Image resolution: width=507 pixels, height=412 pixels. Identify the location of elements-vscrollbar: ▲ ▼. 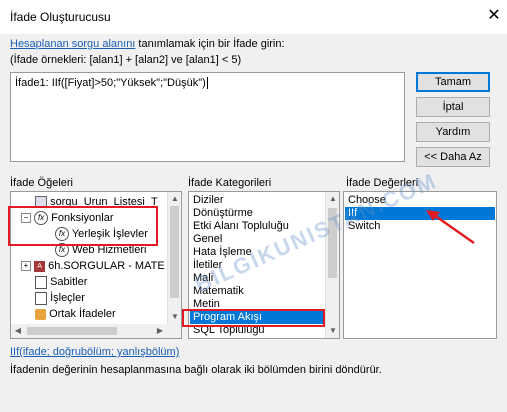
(174, 258).